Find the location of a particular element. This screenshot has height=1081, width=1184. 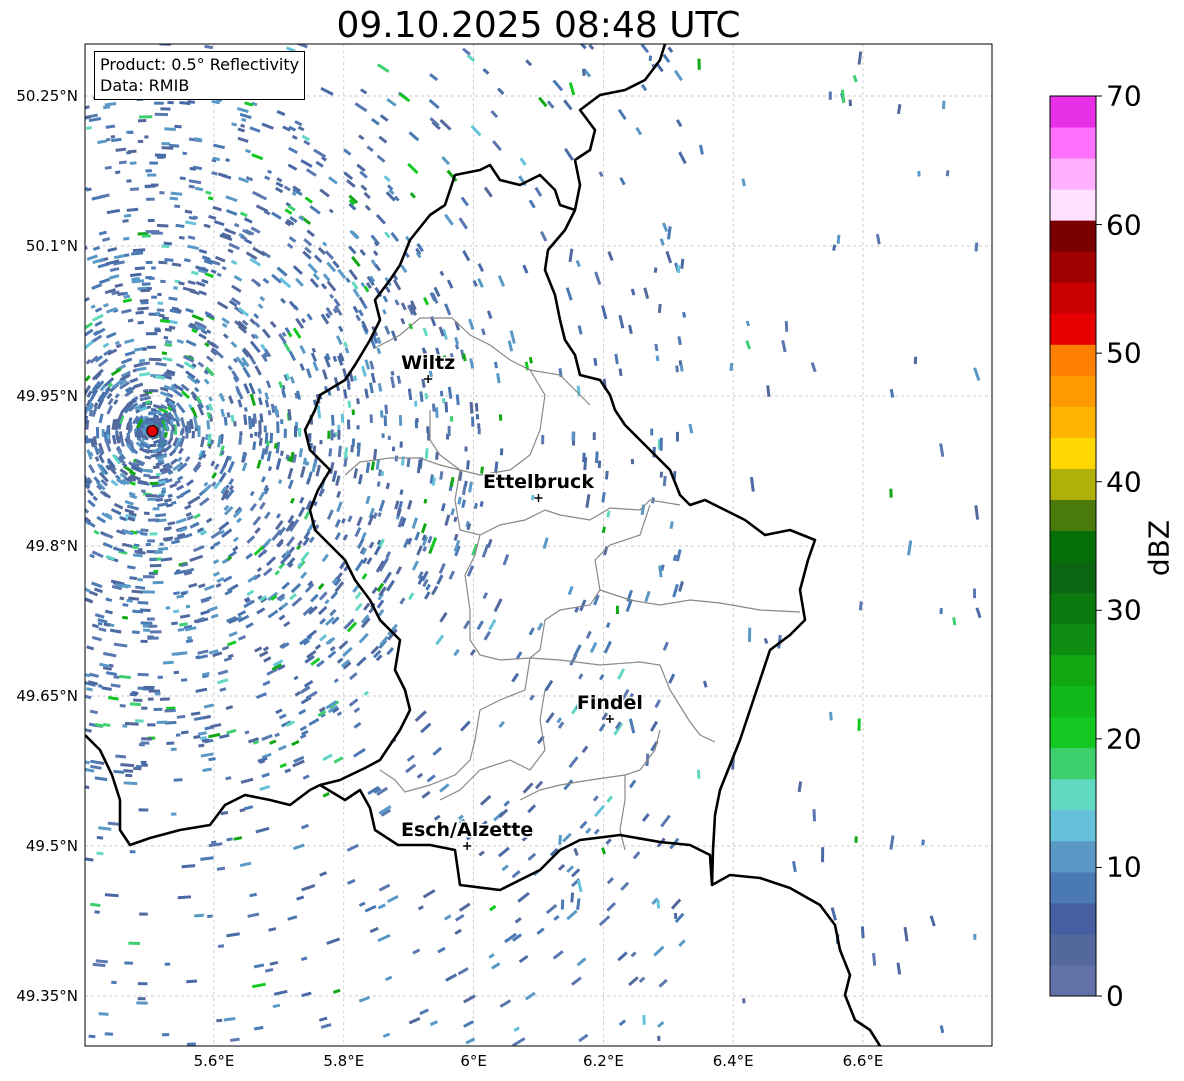

city-label: Findel is located at coordinates (610, 703).